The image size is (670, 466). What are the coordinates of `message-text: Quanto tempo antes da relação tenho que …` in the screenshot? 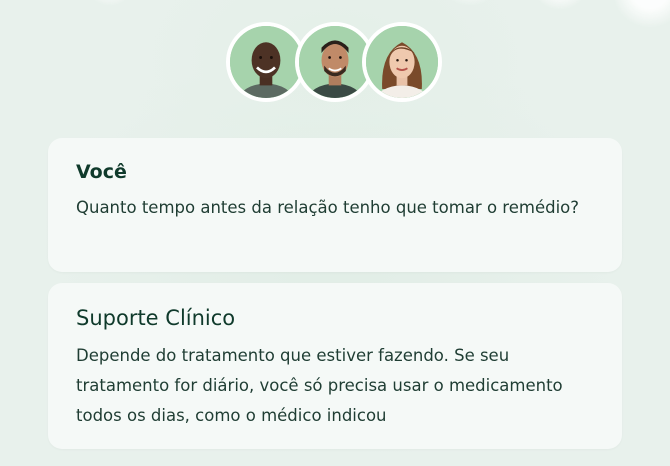 It's located at (328, 207).